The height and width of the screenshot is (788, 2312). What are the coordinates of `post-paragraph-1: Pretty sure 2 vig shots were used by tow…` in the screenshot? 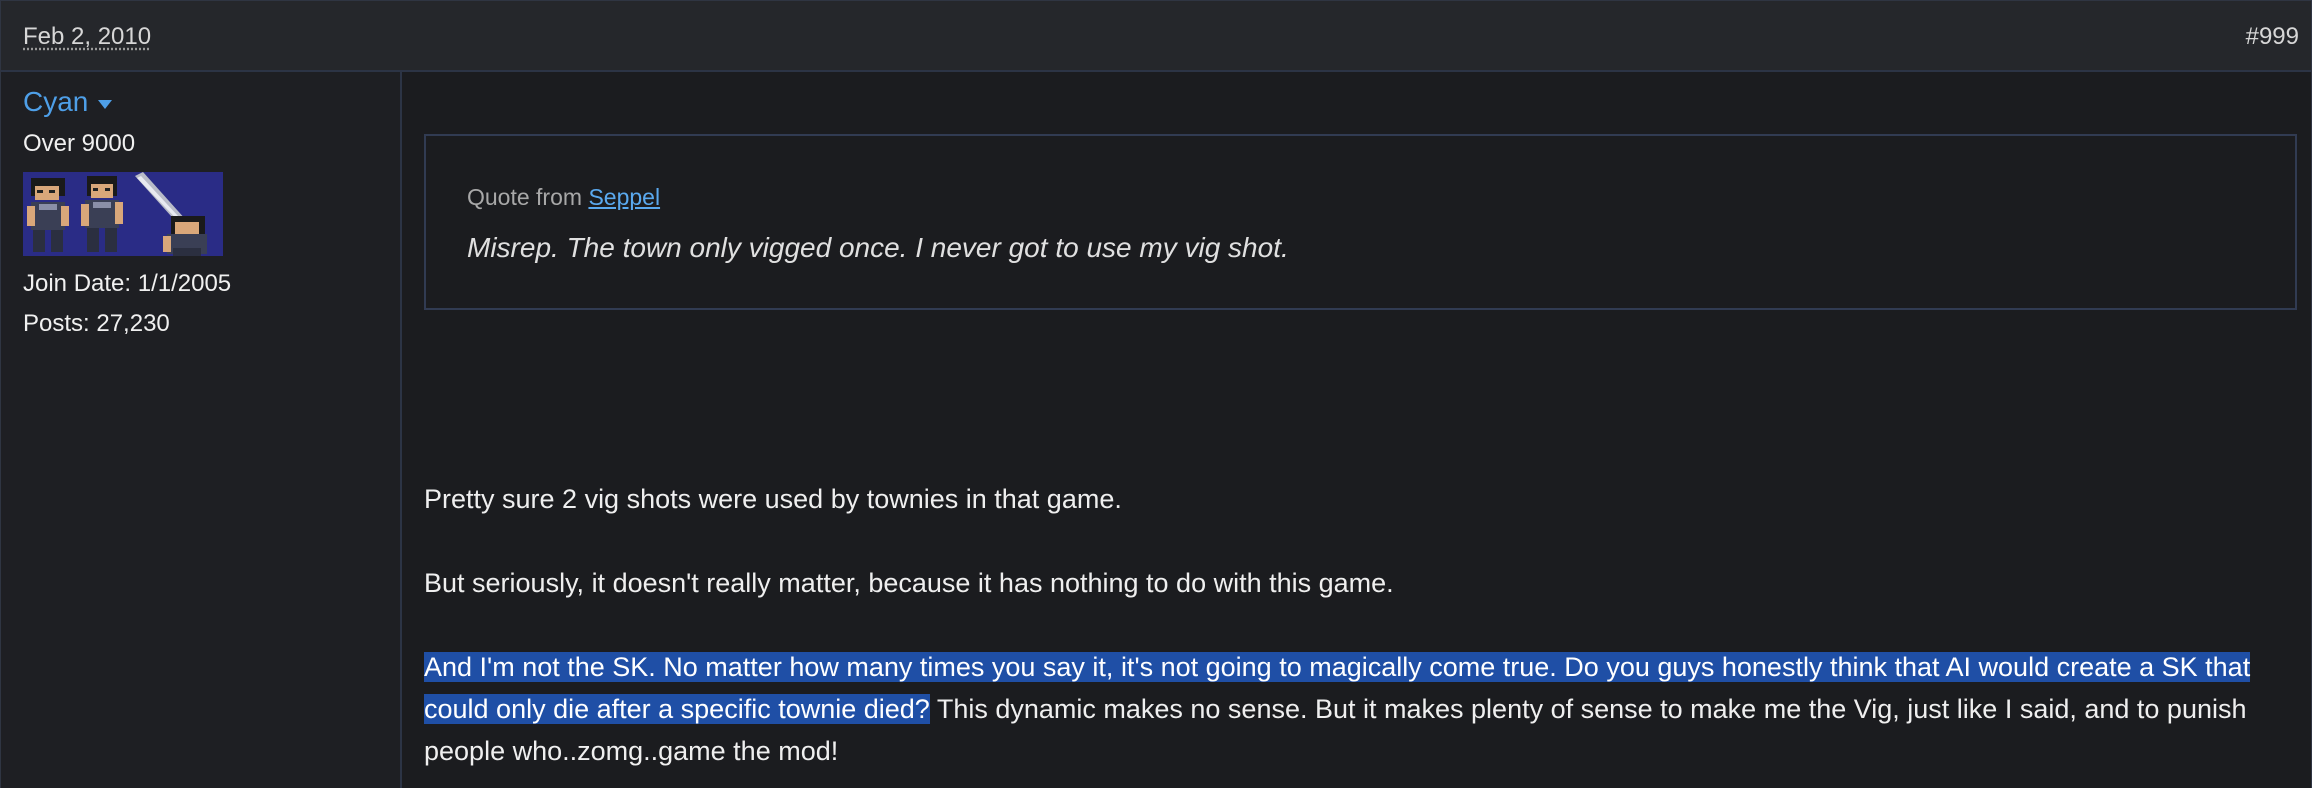 It's located at (773, 499).